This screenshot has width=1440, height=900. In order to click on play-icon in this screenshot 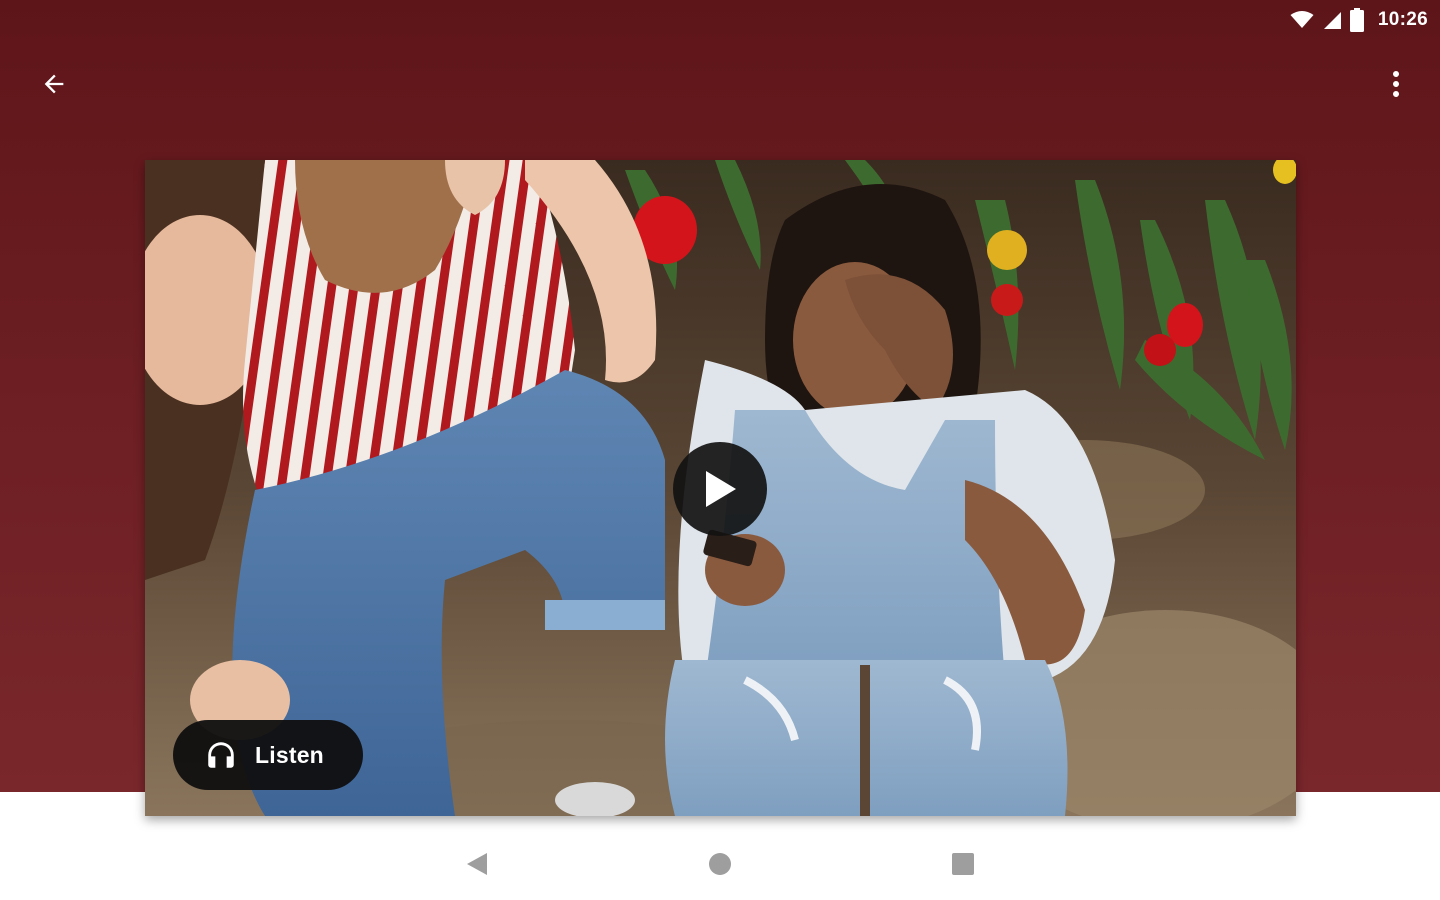, I will do `click(720, 489)`.